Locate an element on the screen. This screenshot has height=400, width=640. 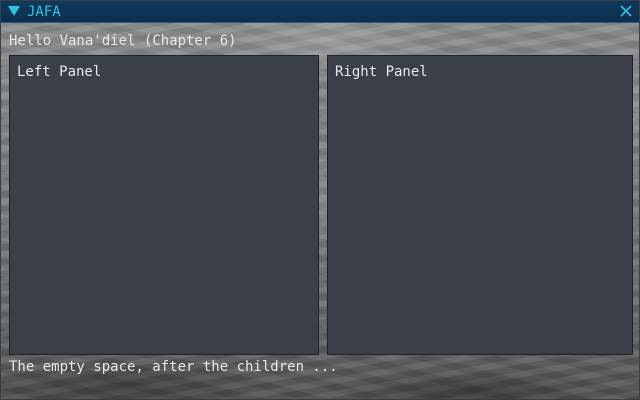
collapse-arrow-icon is located at coordinates (14, 11).